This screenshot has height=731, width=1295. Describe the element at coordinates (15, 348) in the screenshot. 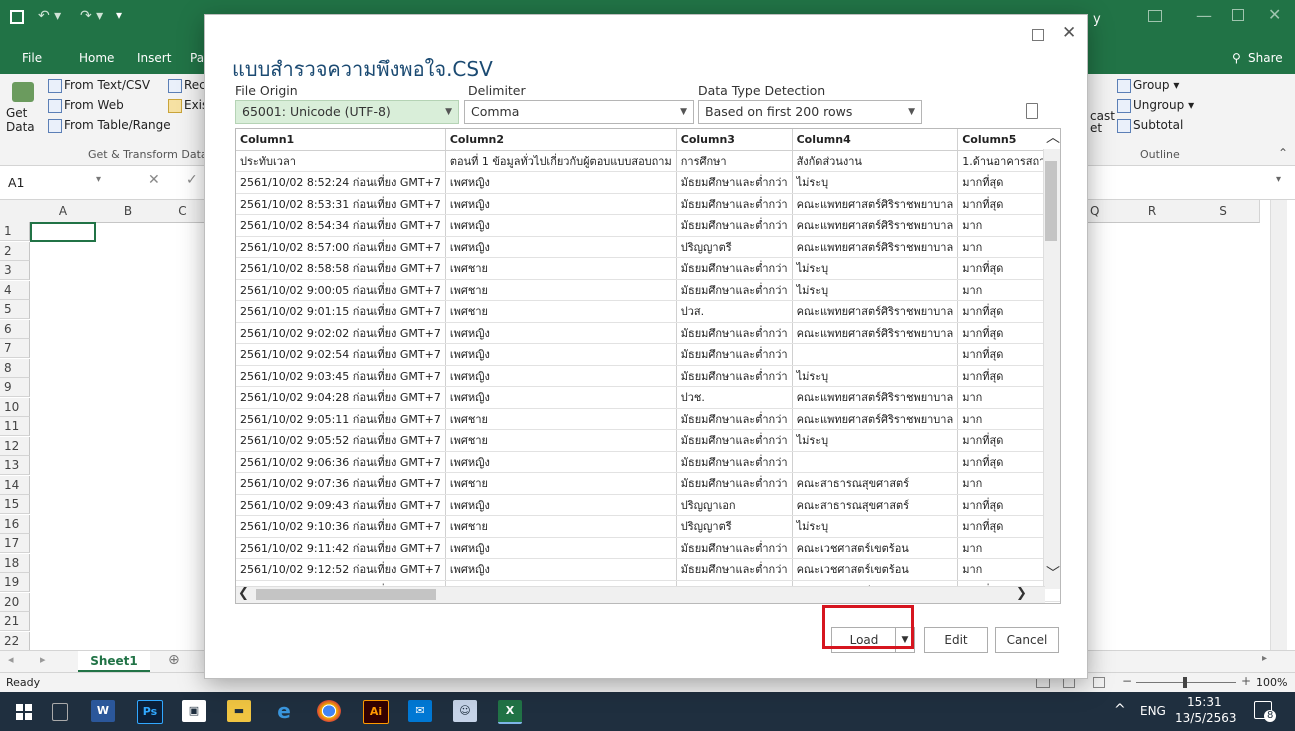

I see `row-header: 7` at that location.